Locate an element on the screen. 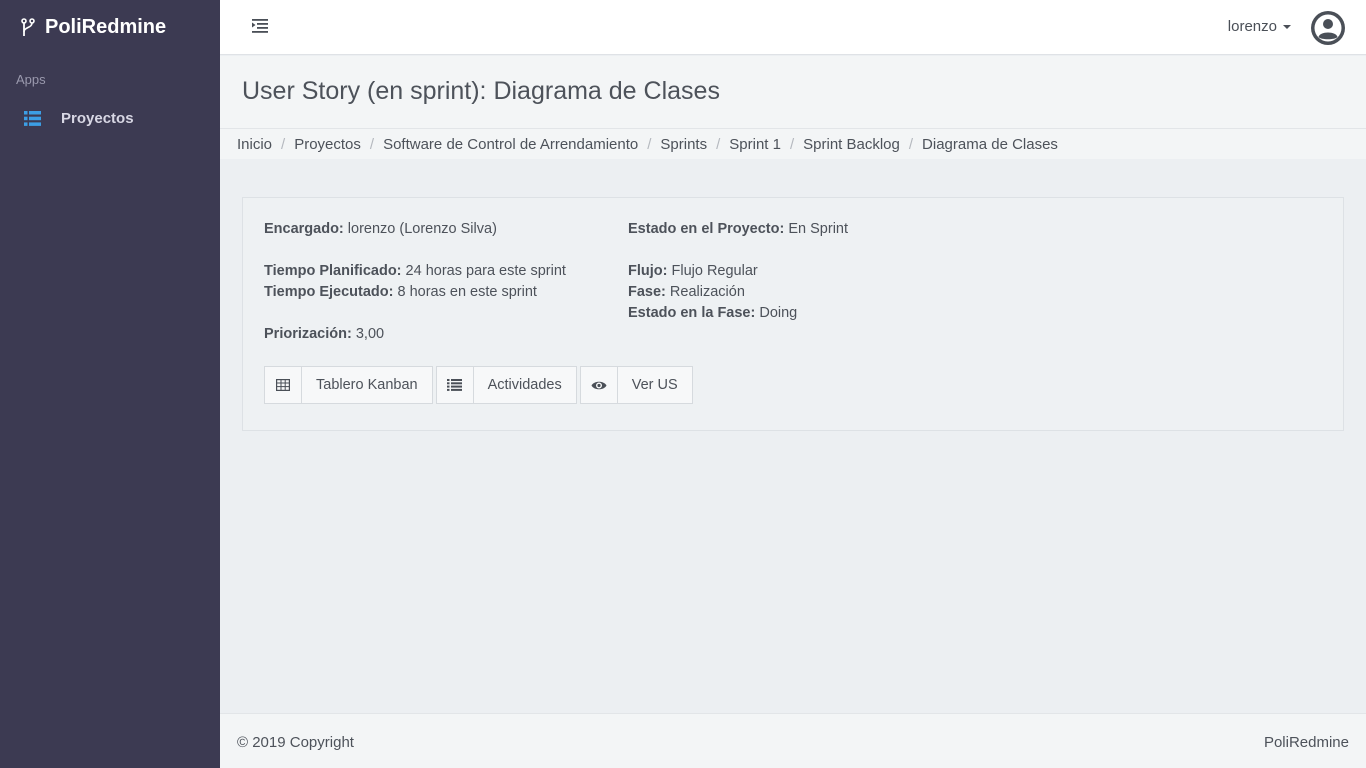 The image size is (1366, 768). eye-icon is located at coordinates (599, 385).